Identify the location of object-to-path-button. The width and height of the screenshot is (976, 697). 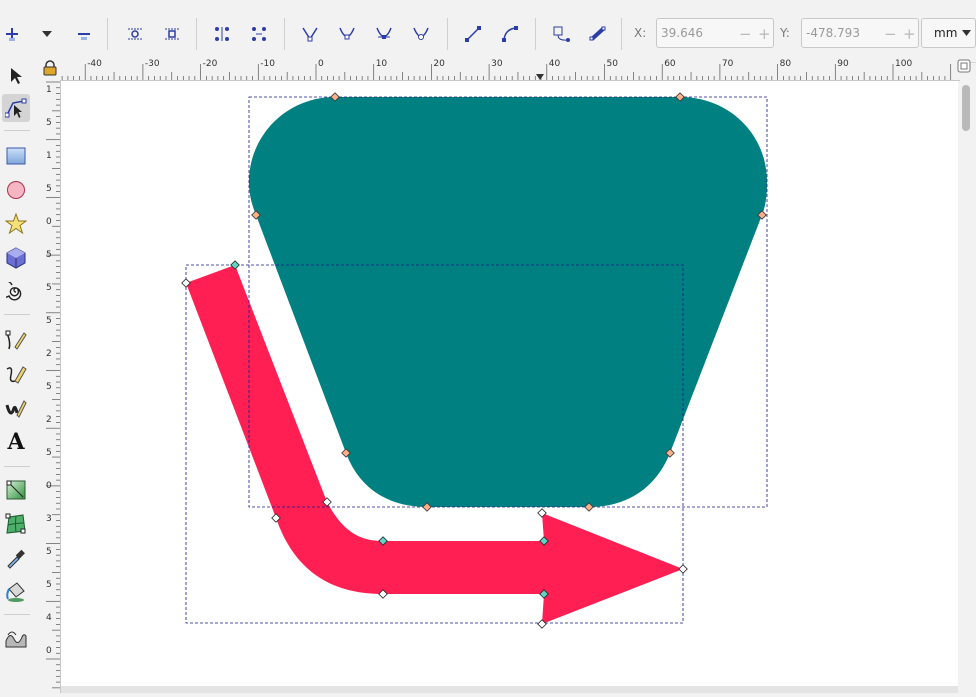
(561, 34).